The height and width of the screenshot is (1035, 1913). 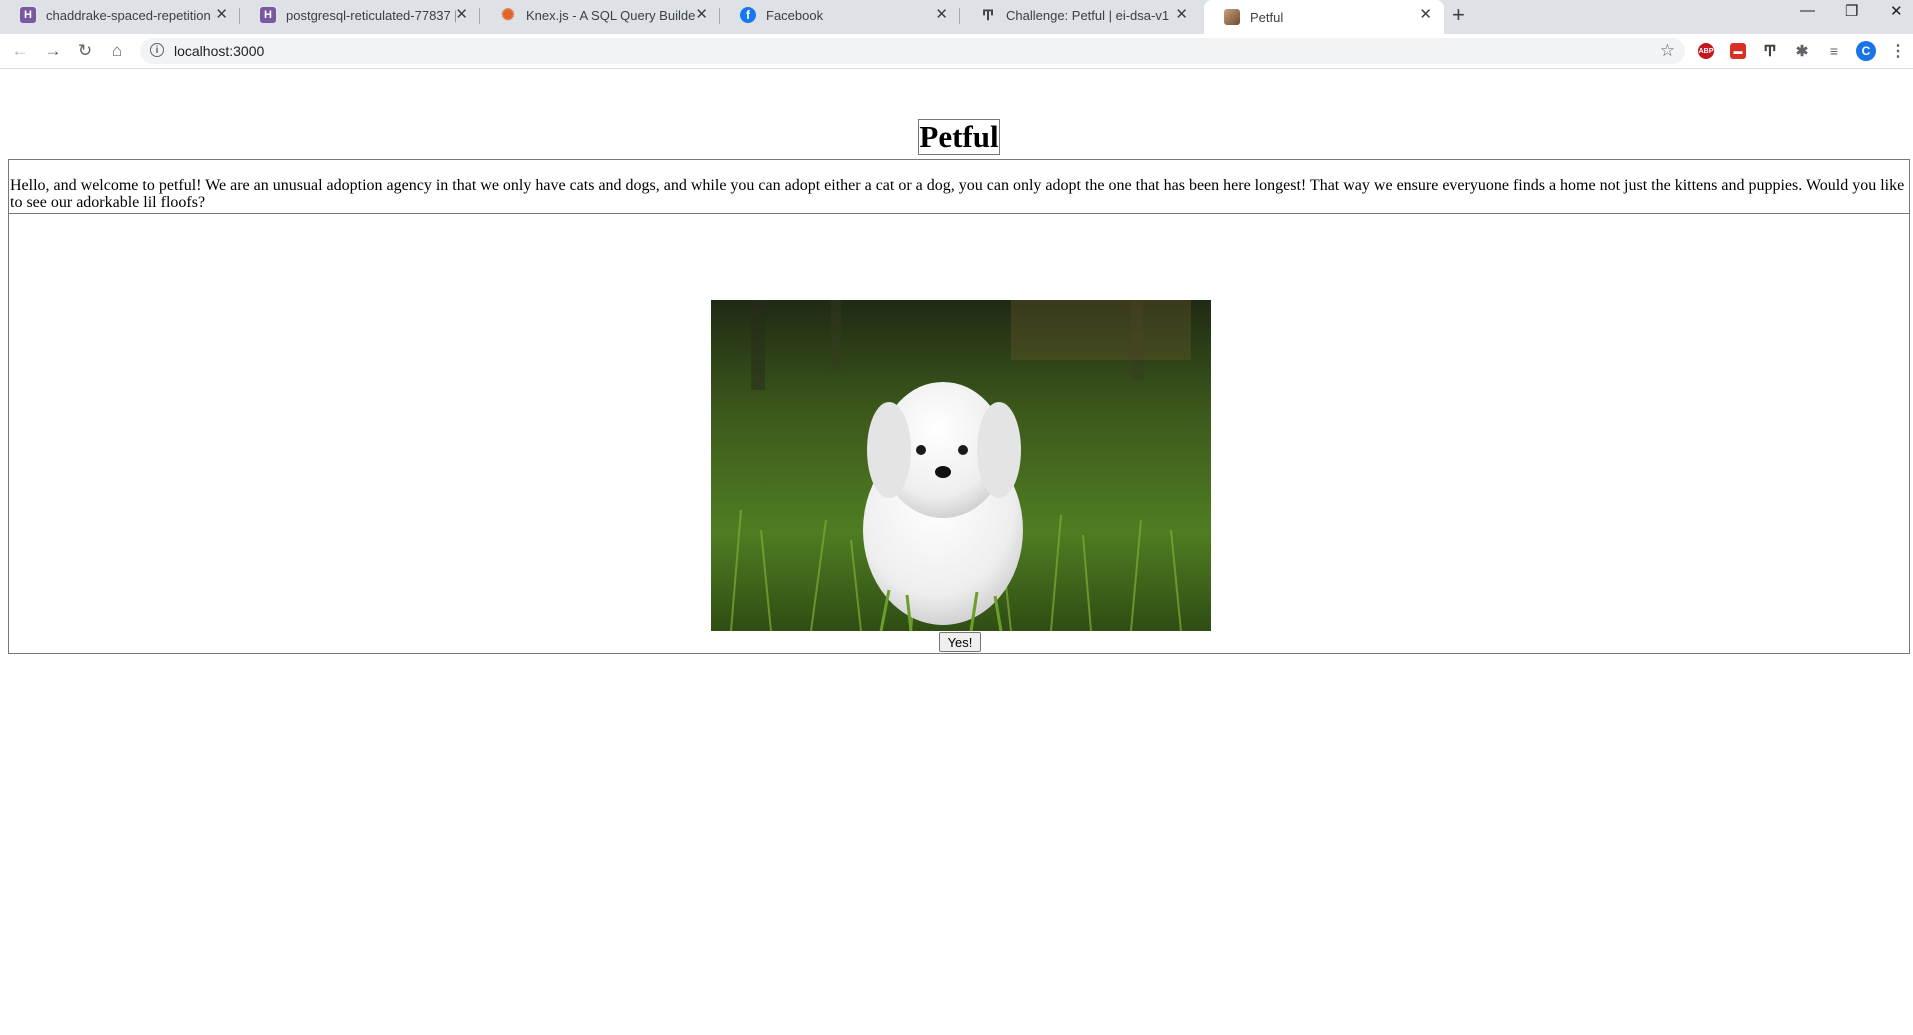 What do you see at coordinates (117, 51) in the screenshot?
I see `home-icon: ⌂` at bounding box center [117, 51].